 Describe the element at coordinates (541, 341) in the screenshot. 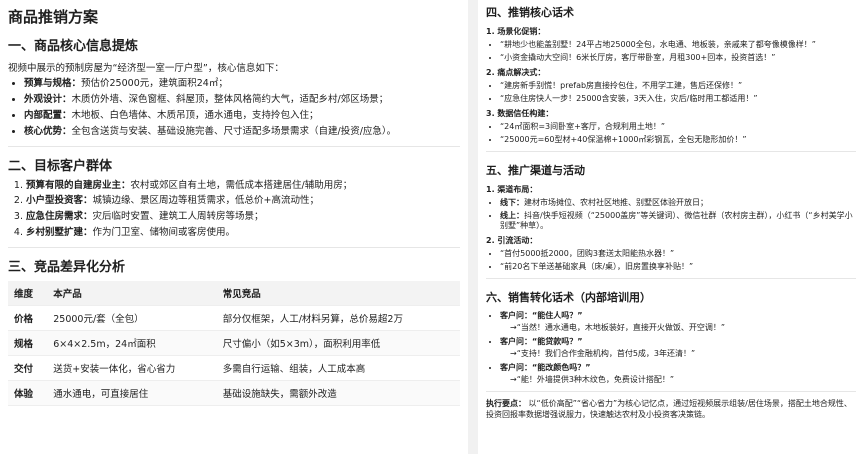

I see `question: 客户问：“能贷款吗？”` at that location.